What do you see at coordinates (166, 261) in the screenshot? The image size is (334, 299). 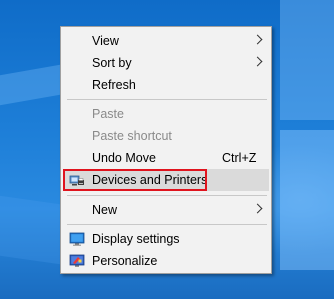 I see `menu-item-personalize: Personalize` at bounding box center [166, 261].